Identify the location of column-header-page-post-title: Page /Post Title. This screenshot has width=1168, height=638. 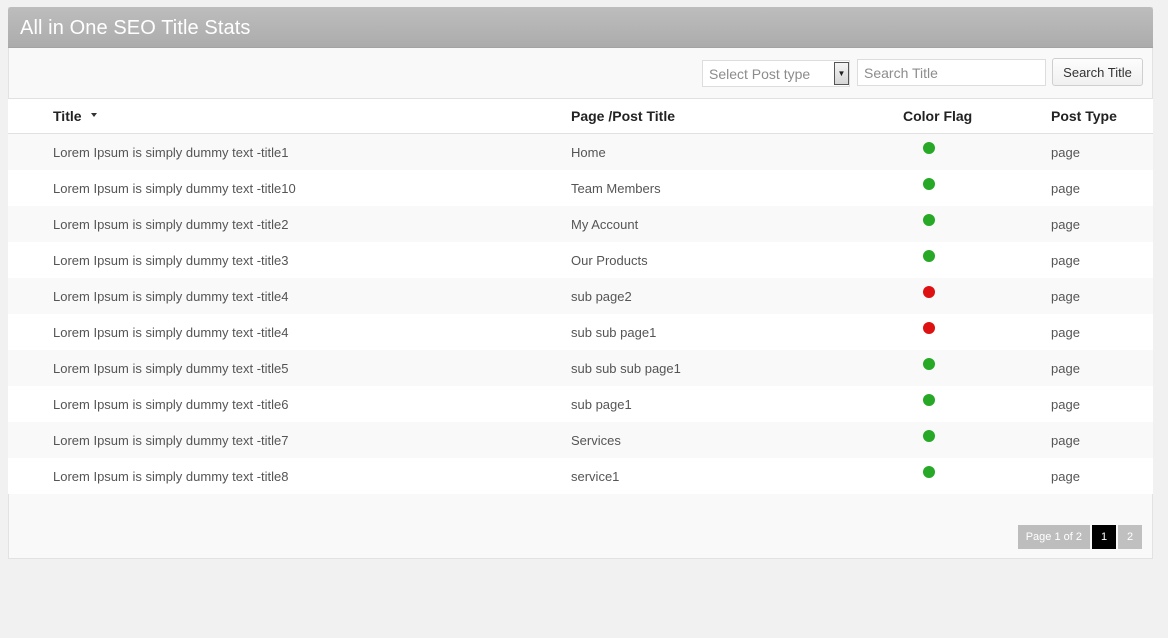
(623, 116).